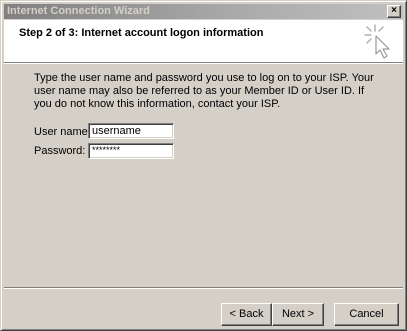  What do you see at coordinates (78, 11) in the screenshot?
I see `window-title: Internet Connection Wizard` at bounding box center [78, 11].